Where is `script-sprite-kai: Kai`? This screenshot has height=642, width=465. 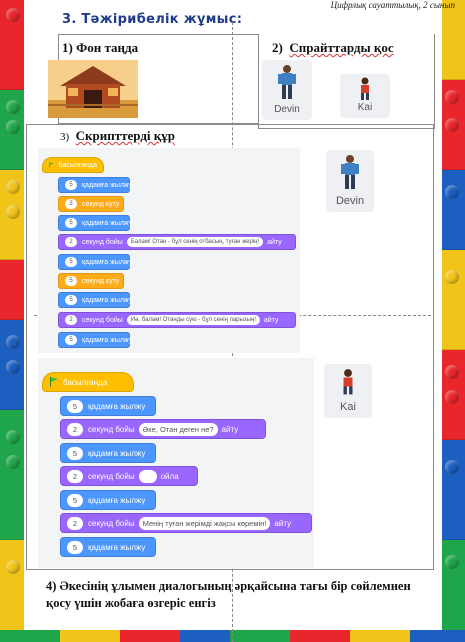
script-sprite-kai: Kai is located at coordinates (348, 391).